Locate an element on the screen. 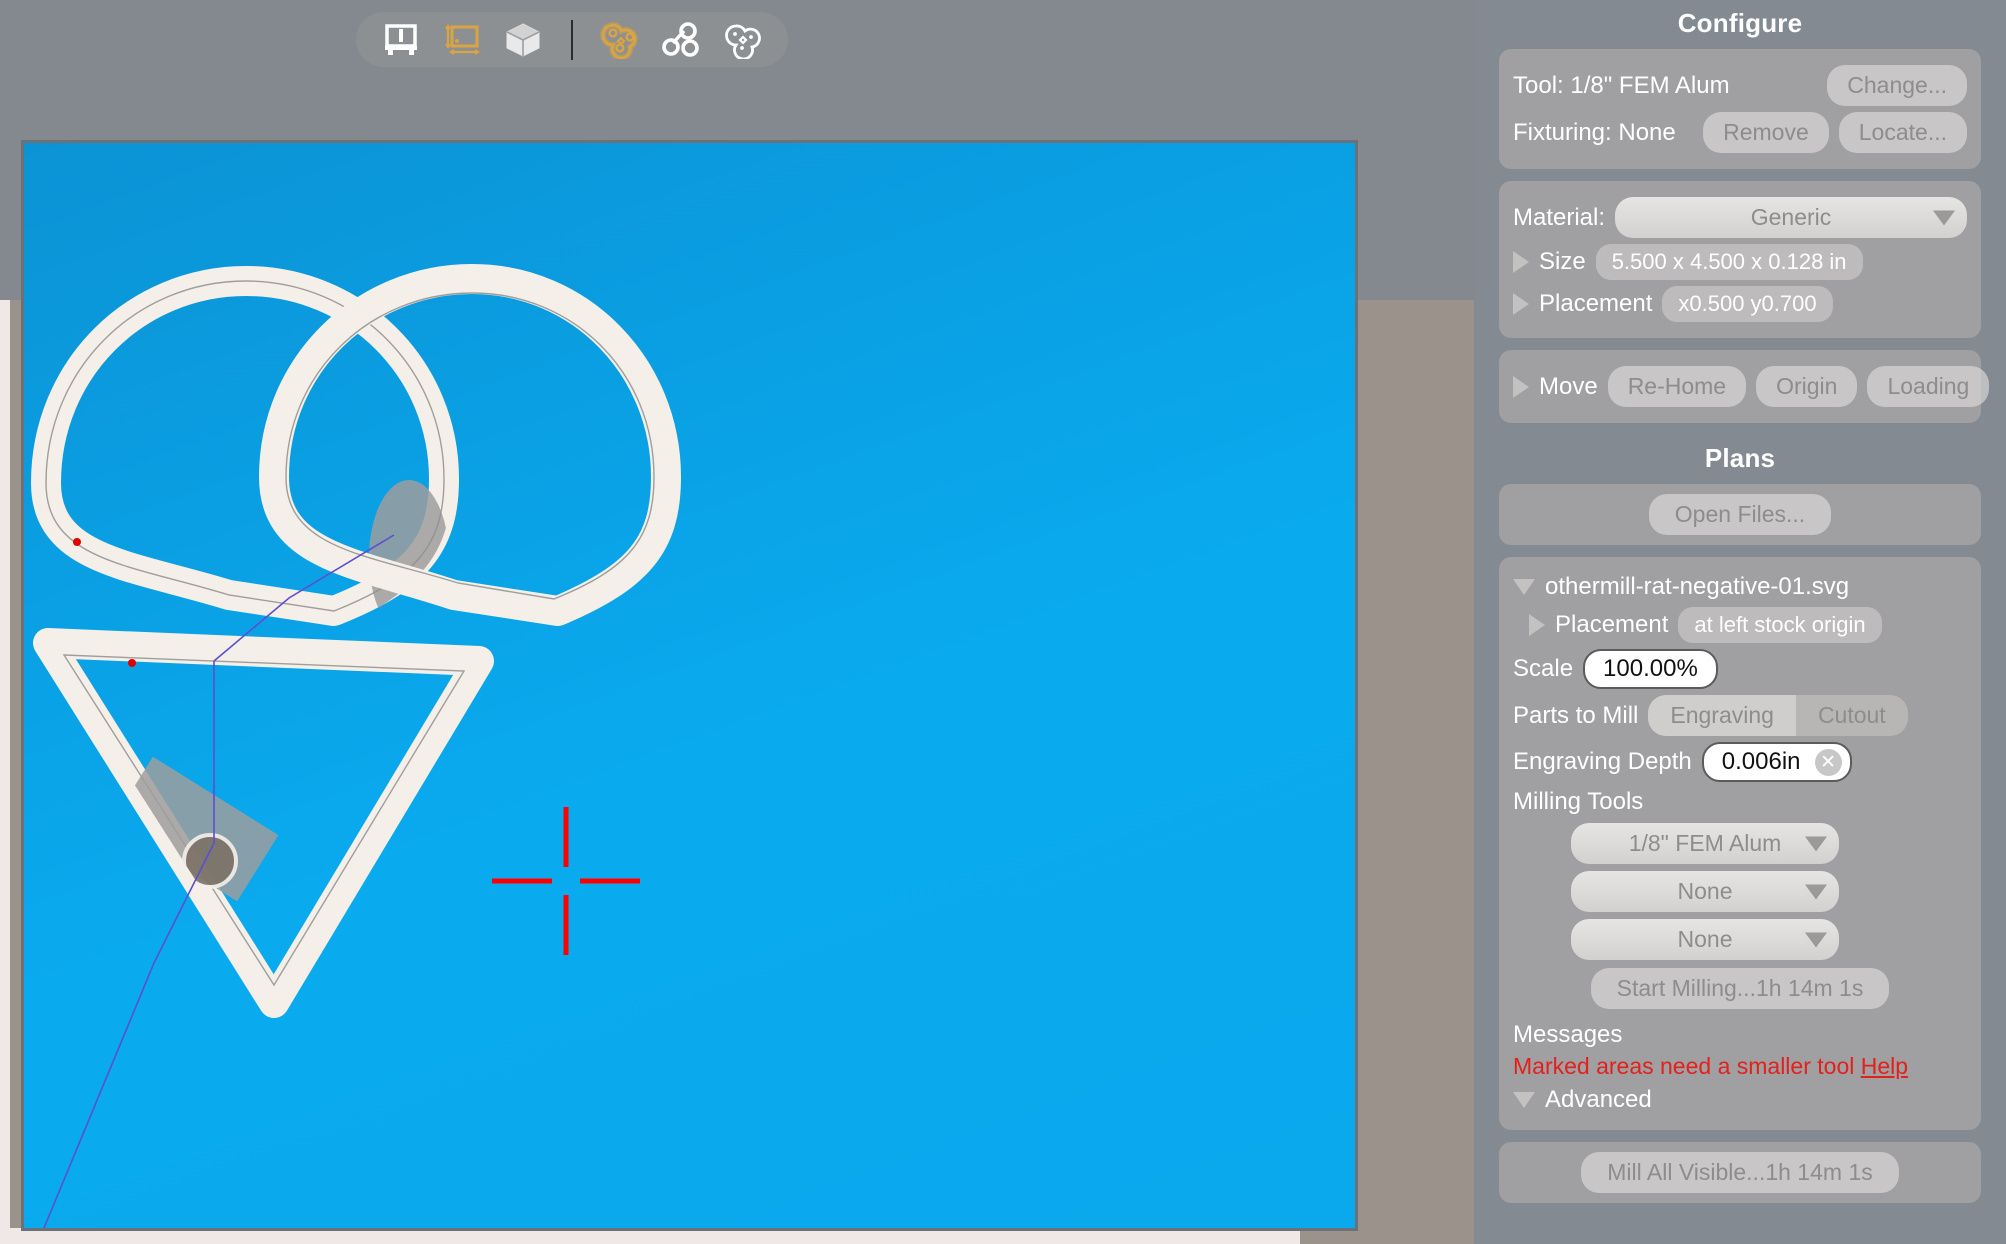 The width and height of the screenshot is (2006, 1244). material-row: Material: Generic is located at coordinates (1740, 217).